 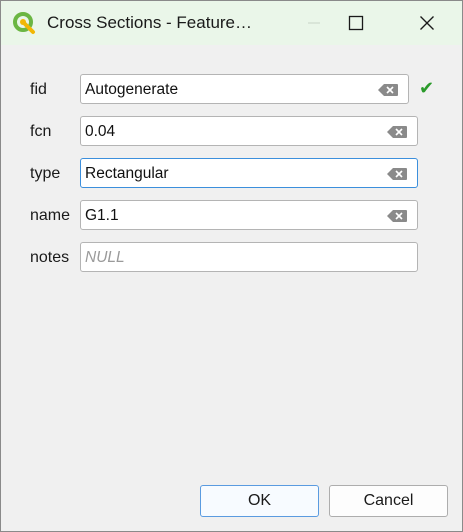 I want to click on notes-field: NULL, so click(x=249, y=257).